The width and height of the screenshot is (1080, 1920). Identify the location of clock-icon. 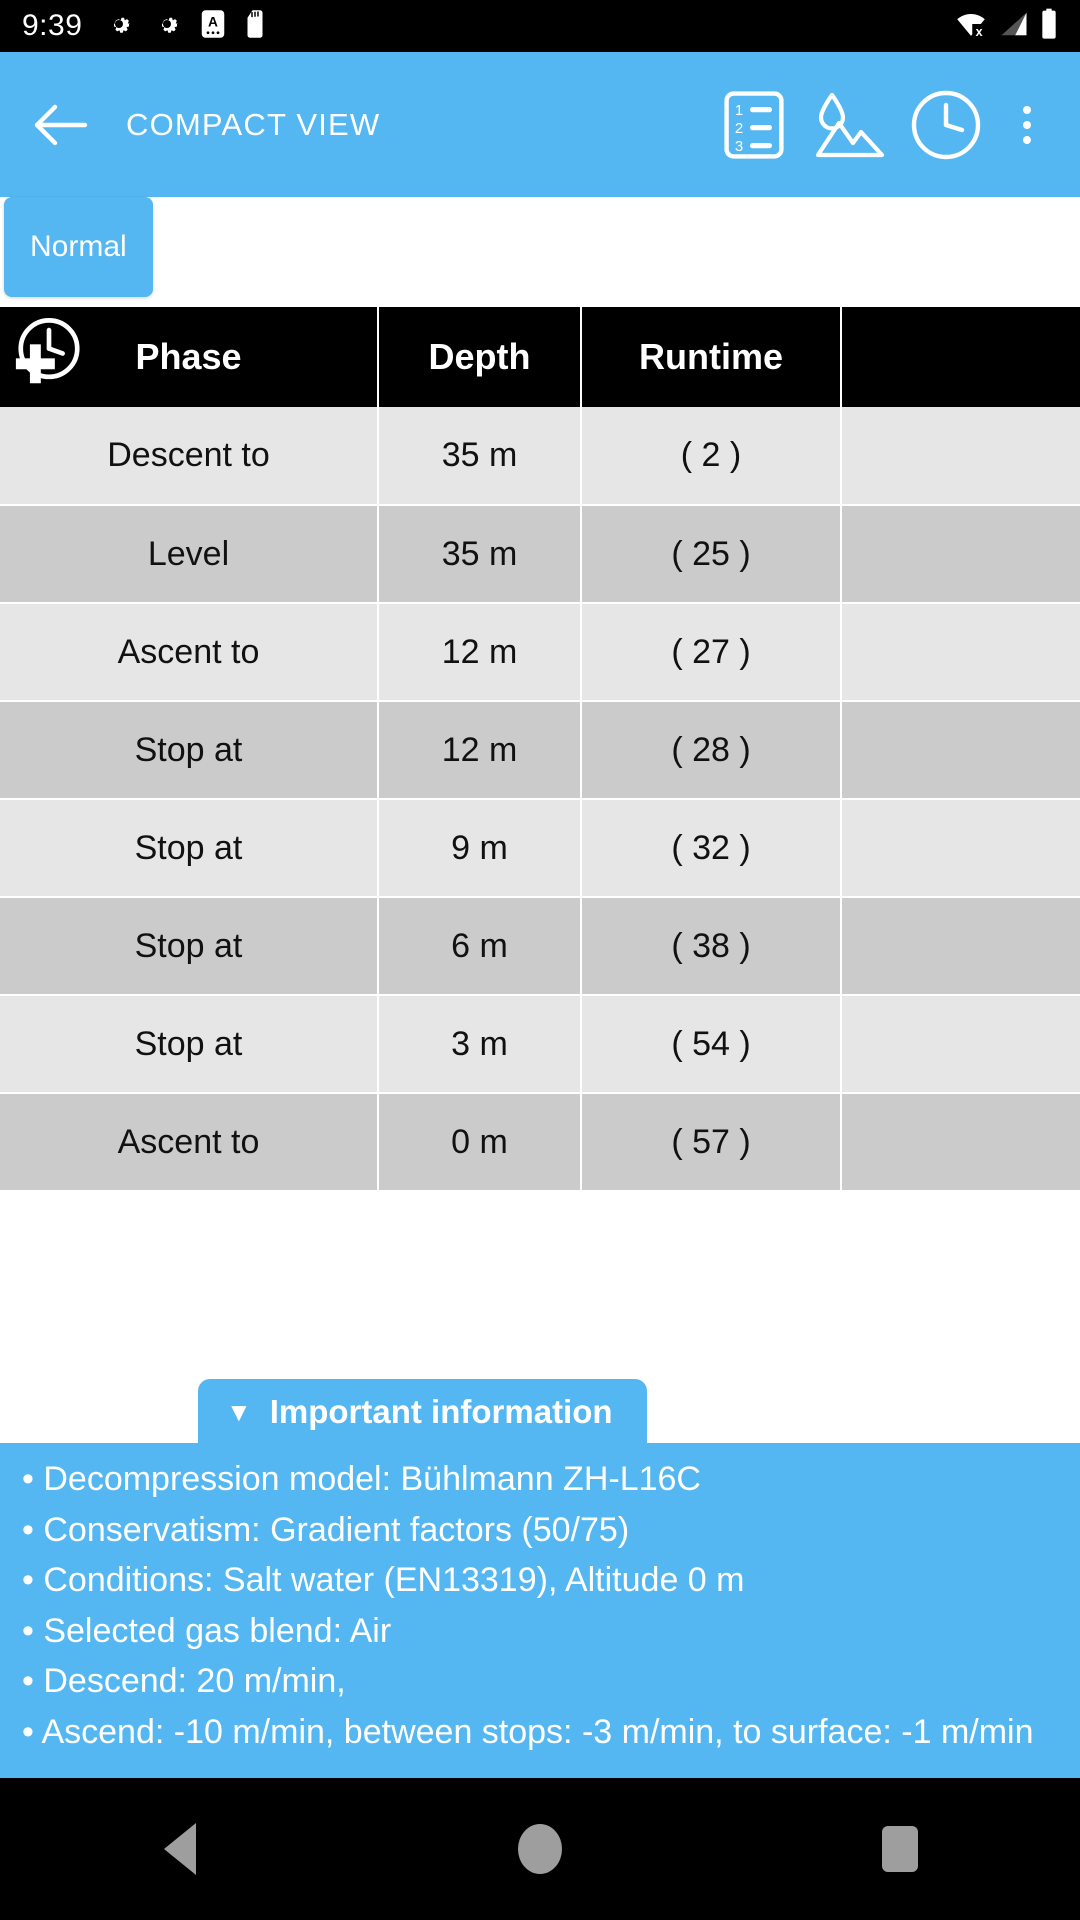
(946, 125).